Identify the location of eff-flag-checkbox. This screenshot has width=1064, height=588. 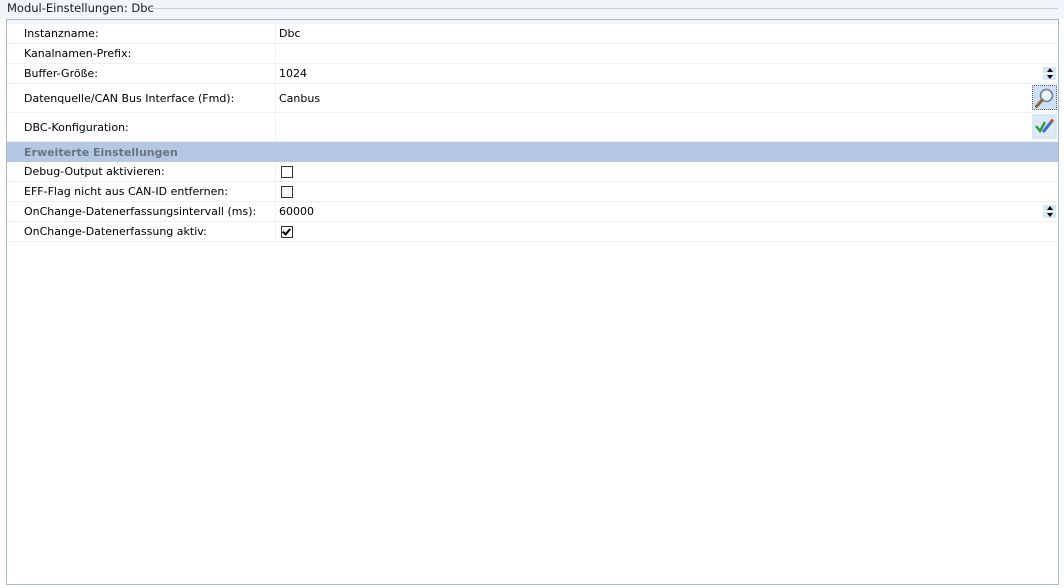
(287, 191).